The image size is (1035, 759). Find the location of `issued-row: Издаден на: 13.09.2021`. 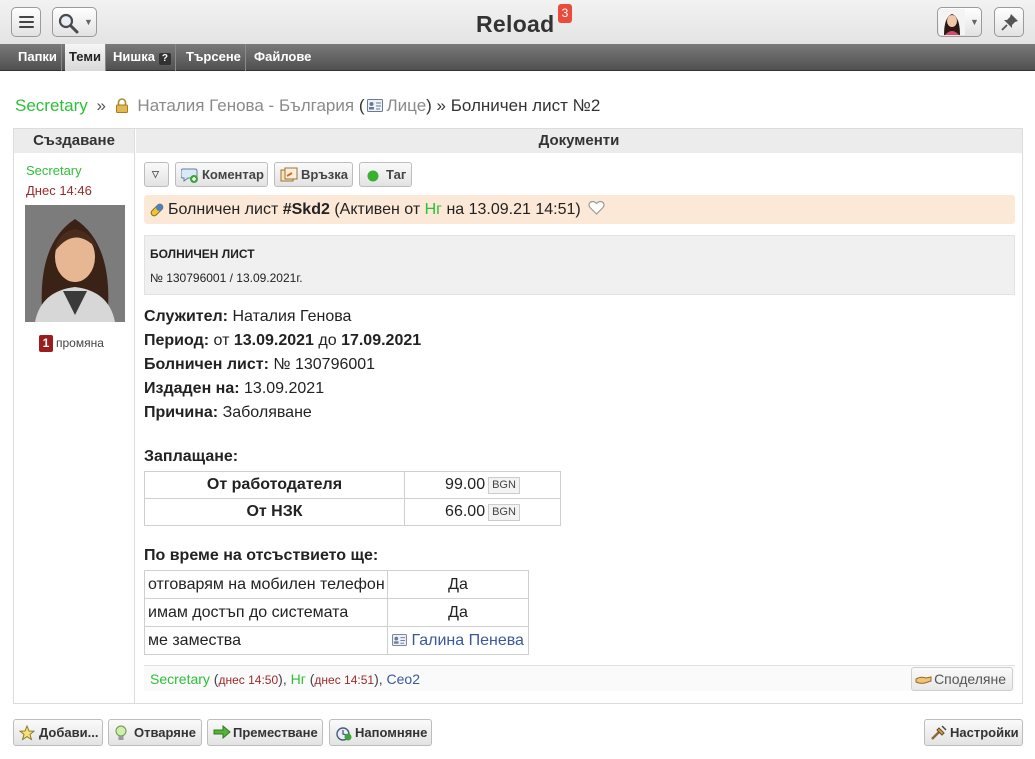

issued-row: Издаден на: 13.09.2021 is located at coordinates (234, 388).